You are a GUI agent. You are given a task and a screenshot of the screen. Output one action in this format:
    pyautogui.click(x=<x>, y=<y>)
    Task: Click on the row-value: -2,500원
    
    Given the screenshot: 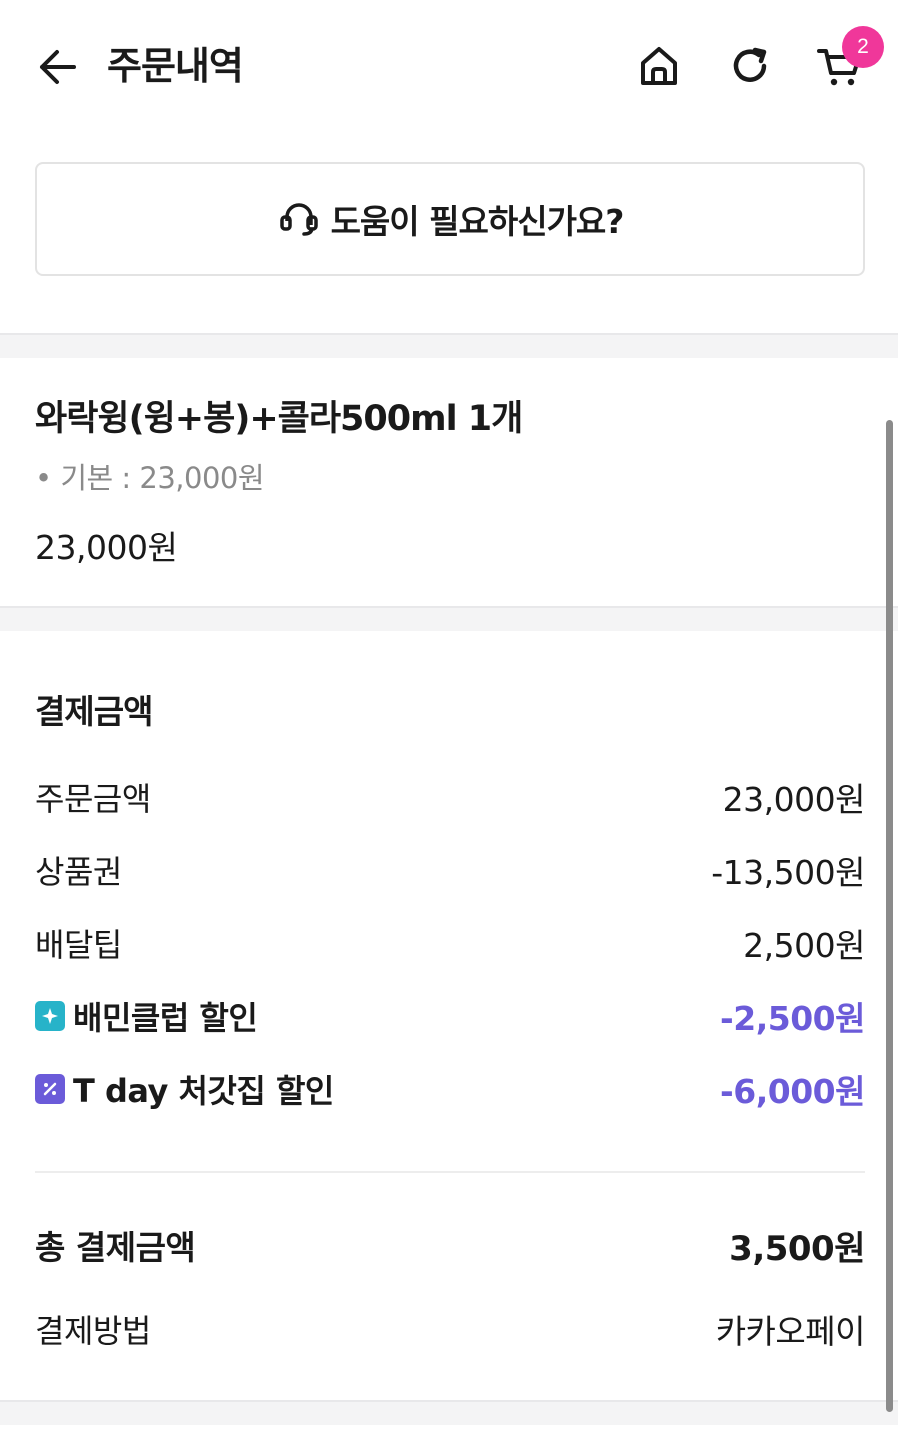 What is the action you would take?
    pyautogui.click(x=792, y=1018)
    